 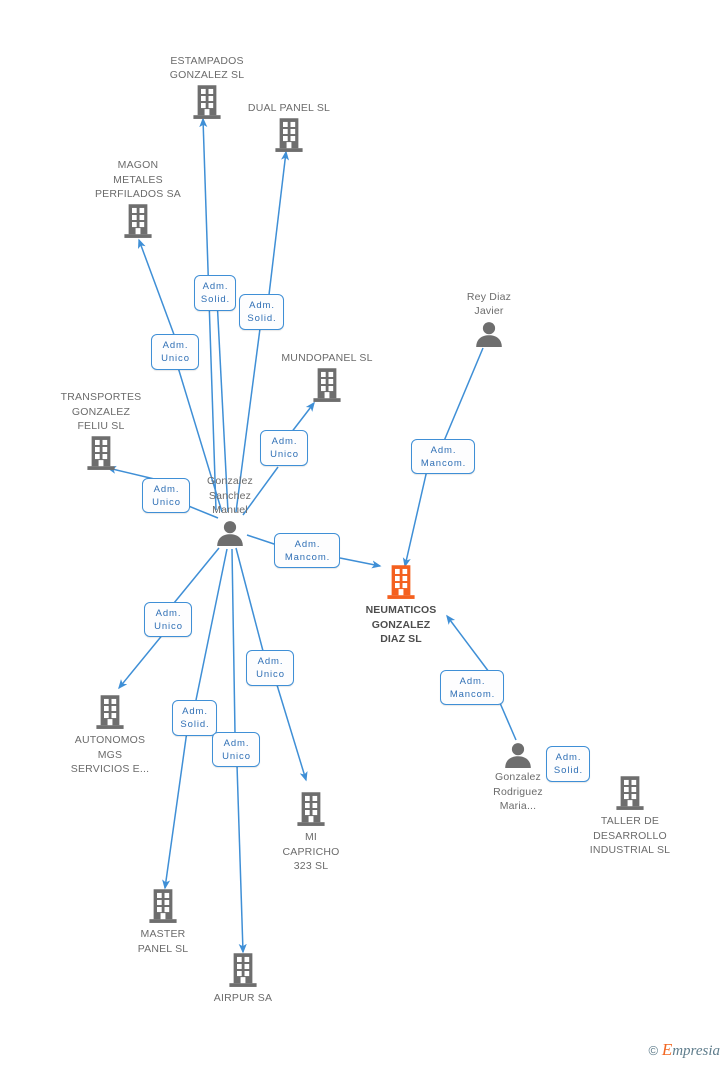 What do you see at coordinates (166, 495) in the screenshot?
I see `relation-tag-transportes: Adm. Unico` at bounding box center [166, 495].